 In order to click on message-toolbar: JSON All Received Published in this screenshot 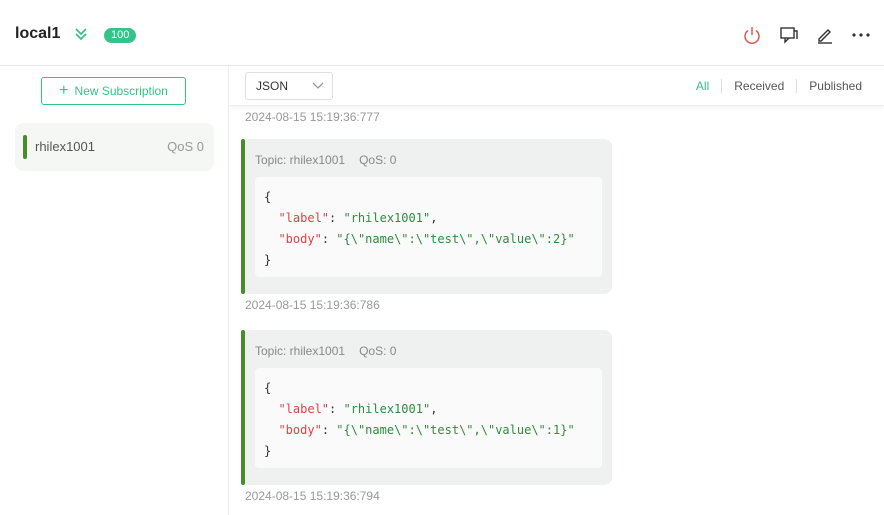, I will do `click(557, 86)`.